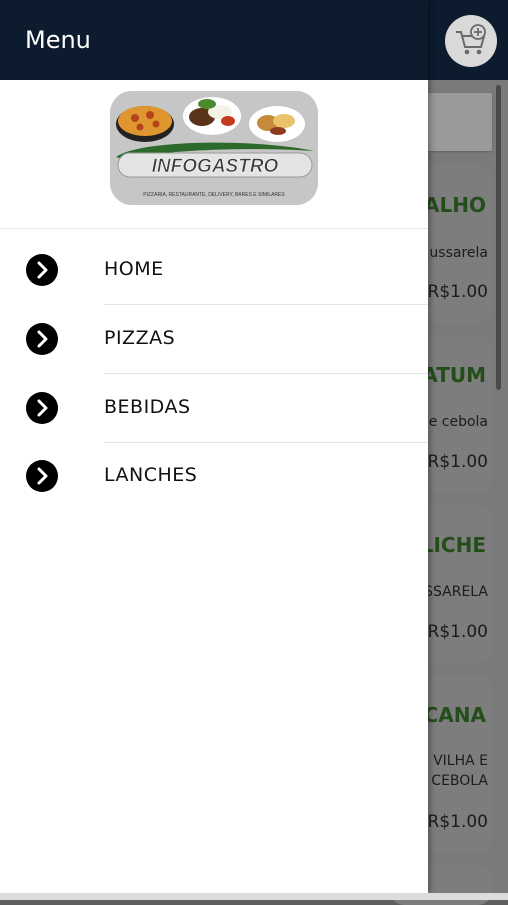 Image resolution: width=508 pixels, height=905 pixels. I want to click on menu-item-label: PIZZAS, so click(140, 338).